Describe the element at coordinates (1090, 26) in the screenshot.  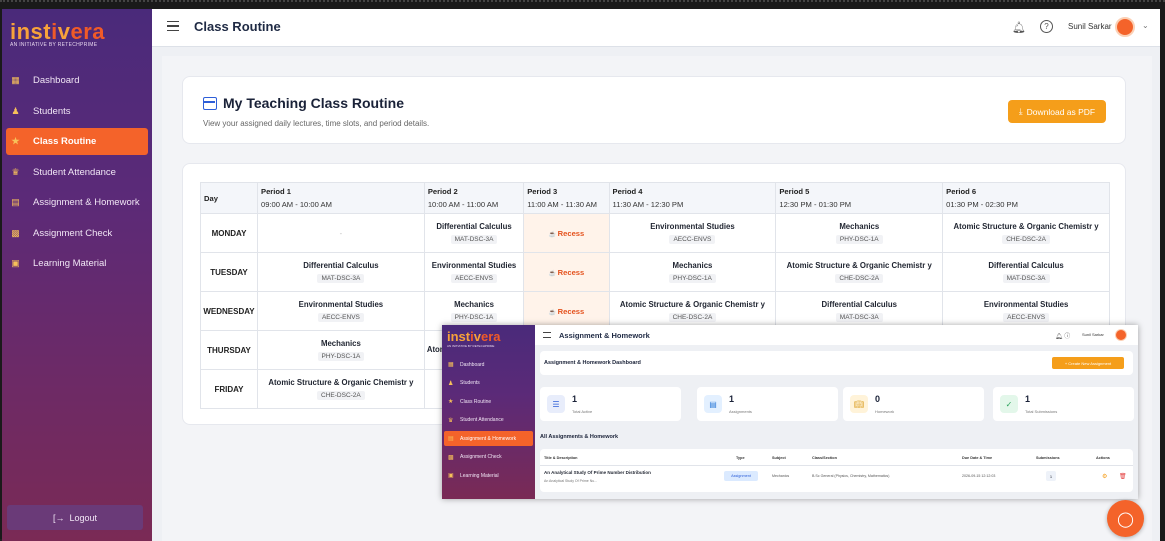
I see `user-name: Sunil Sarkar` at that location.